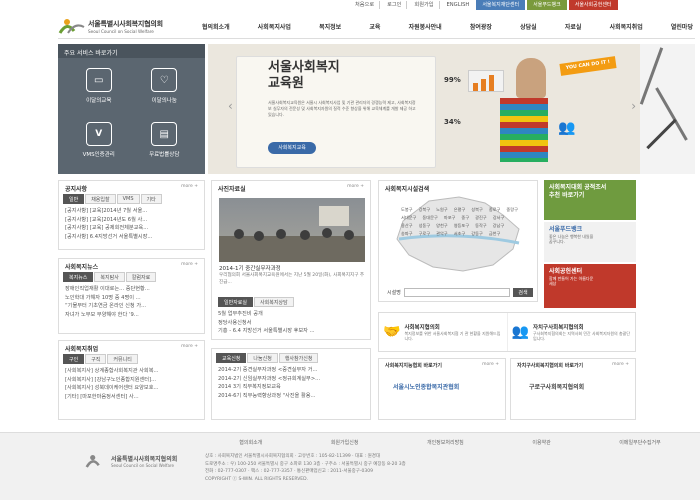 Image resolution: width=700 pixels, height=500 pixels. Describe the element at coordinates (262, 358) in the screenshot. I see `tab-share-apply: 나눔신청` at that location.